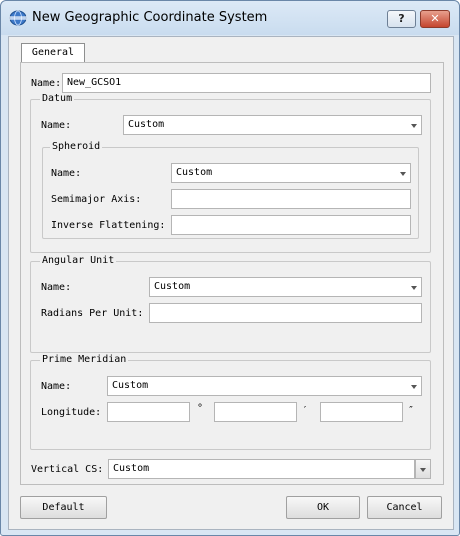 The width and height of the screenshot is (460, 536). I want to click on longitude-minutes-input, so click(255, 412).